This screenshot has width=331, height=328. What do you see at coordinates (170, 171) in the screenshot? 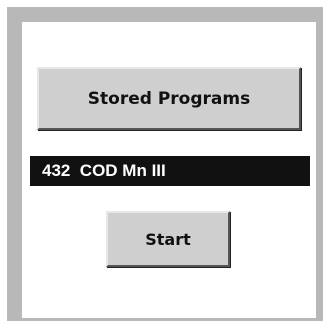
I see `selected-program-display: 432 COD Mn III` at bounding box center [170, 171].